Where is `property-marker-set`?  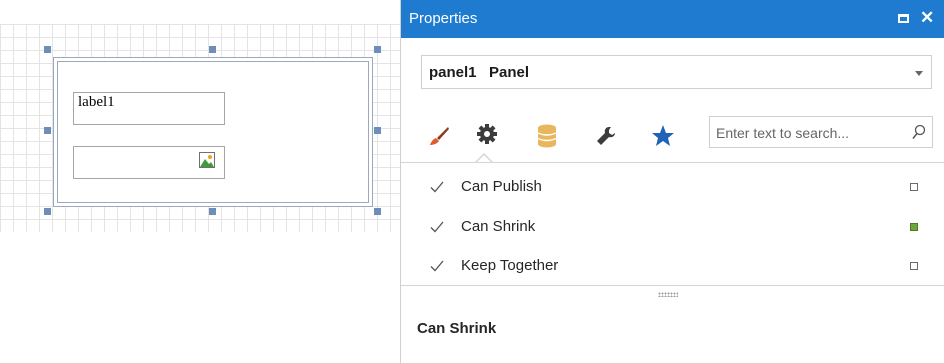 property-marker-set is located at coordinates (914, 227).